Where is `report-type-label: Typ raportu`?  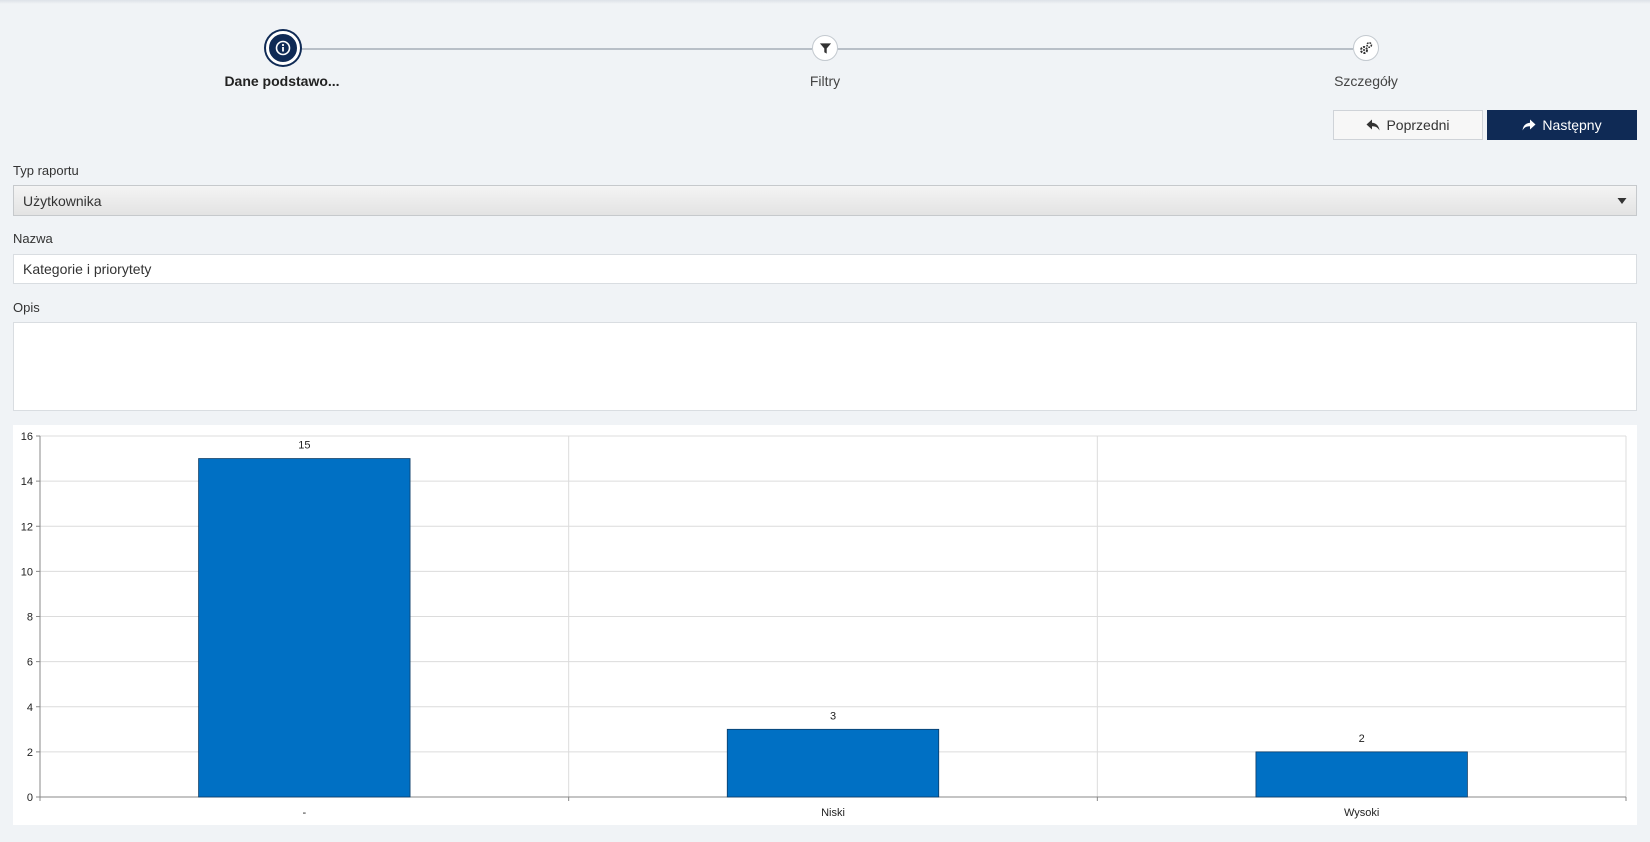
report-type-label: Typ raportu is located at coordinates (46, 170).